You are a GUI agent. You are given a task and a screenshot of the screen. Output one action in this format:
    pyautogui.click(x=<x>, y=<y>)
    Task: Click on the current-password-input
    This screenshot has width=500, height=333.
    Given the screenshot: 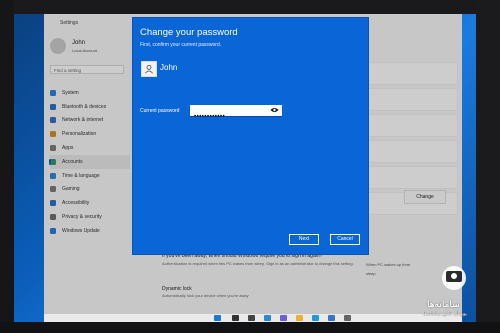 What is the action you would take?
    pyautogui.click(x=228, y=117)
    